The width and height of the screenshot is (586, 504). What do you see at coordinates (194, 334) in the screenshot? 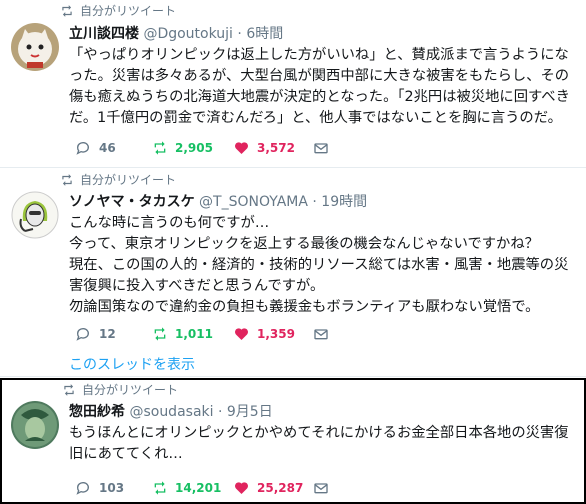
I see `retweet-count: 1,011` at bounding box center [194, 334].